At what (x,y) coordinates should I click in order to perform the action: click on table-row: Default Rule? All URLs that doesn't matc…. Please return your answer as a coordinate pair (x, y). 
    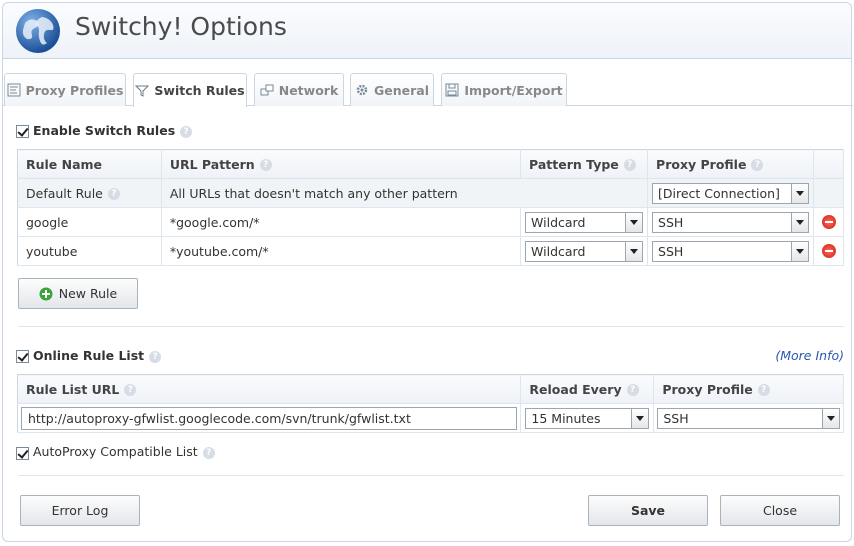
    Looking at the image, I should click on (431, 193).